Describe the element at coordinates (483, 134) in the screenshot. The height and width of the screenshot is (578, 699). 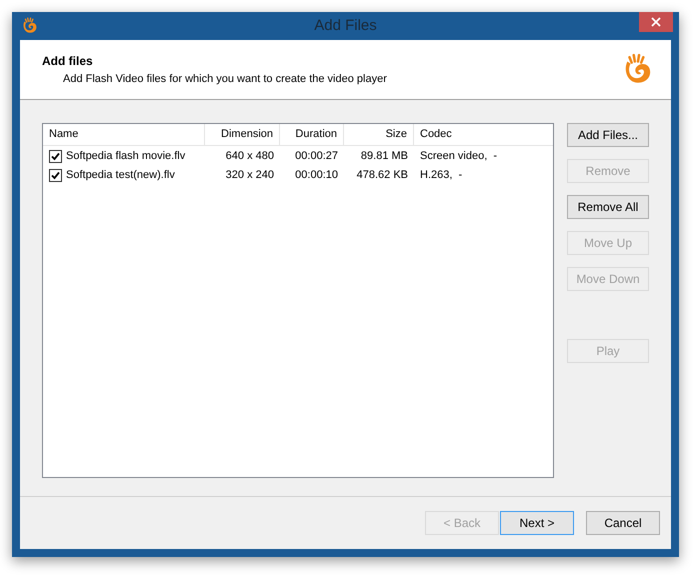
I see `column-header: Codec` at that location.